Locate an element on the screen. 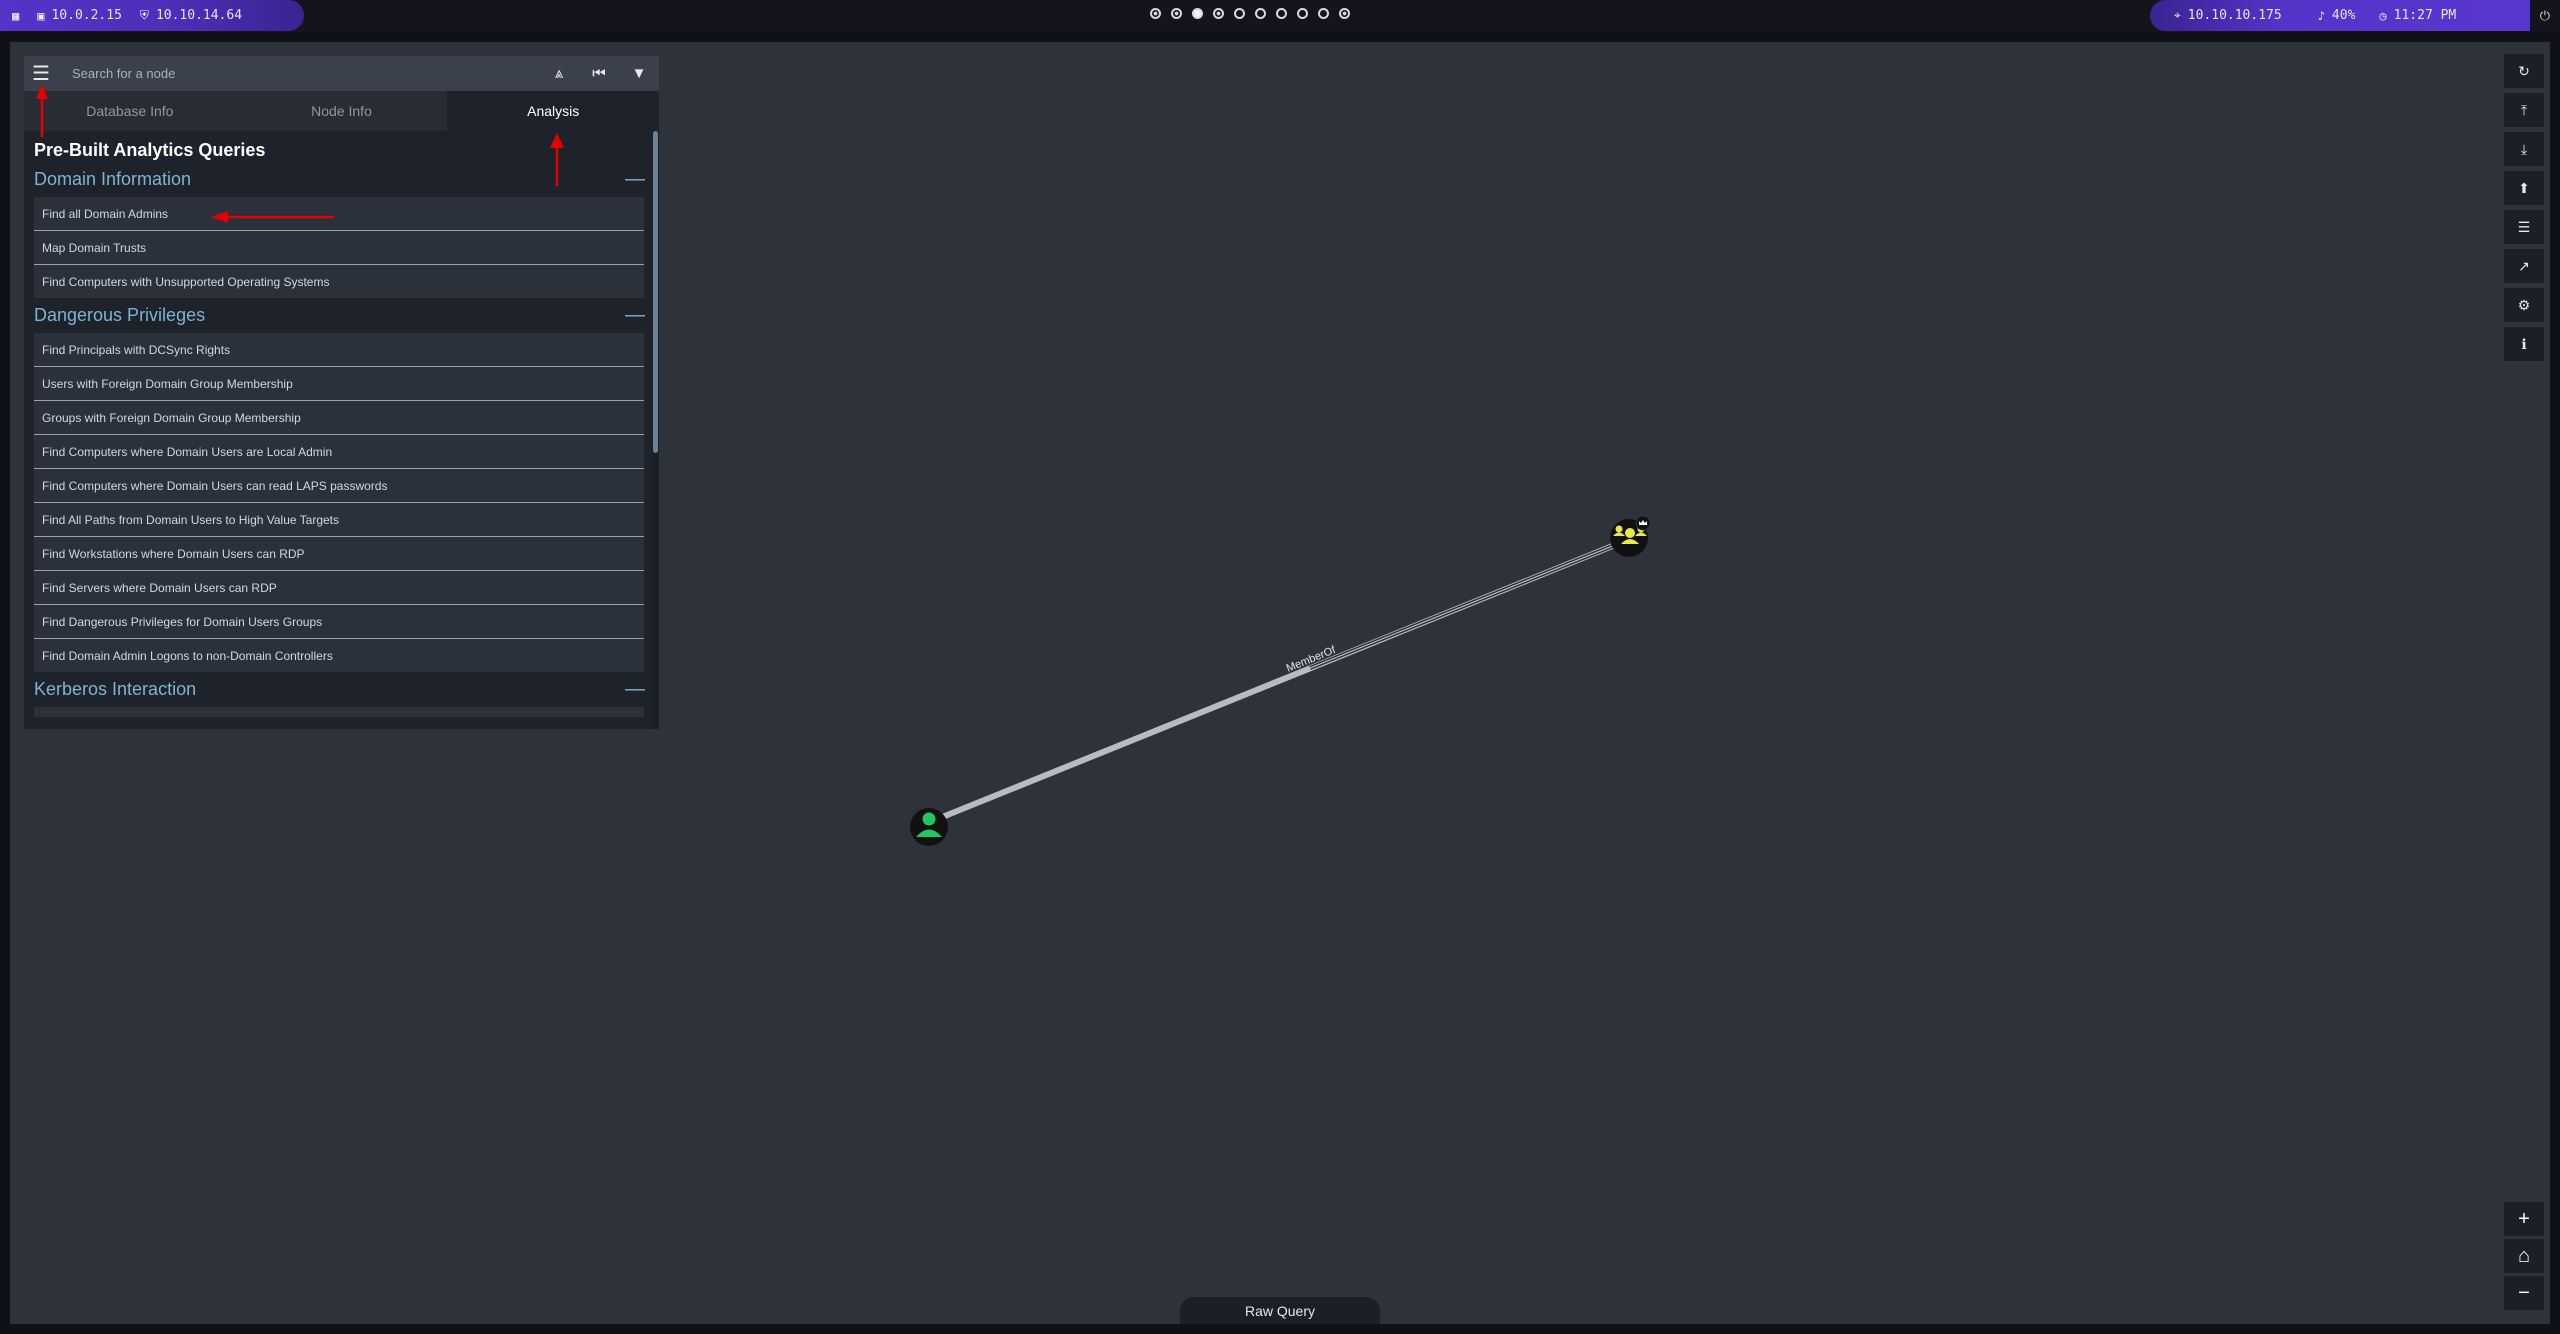 This screenshot has width=2560, height=1334. panel-tabs: Database Info Node Info Analysis is located at coordinates (342, 111).